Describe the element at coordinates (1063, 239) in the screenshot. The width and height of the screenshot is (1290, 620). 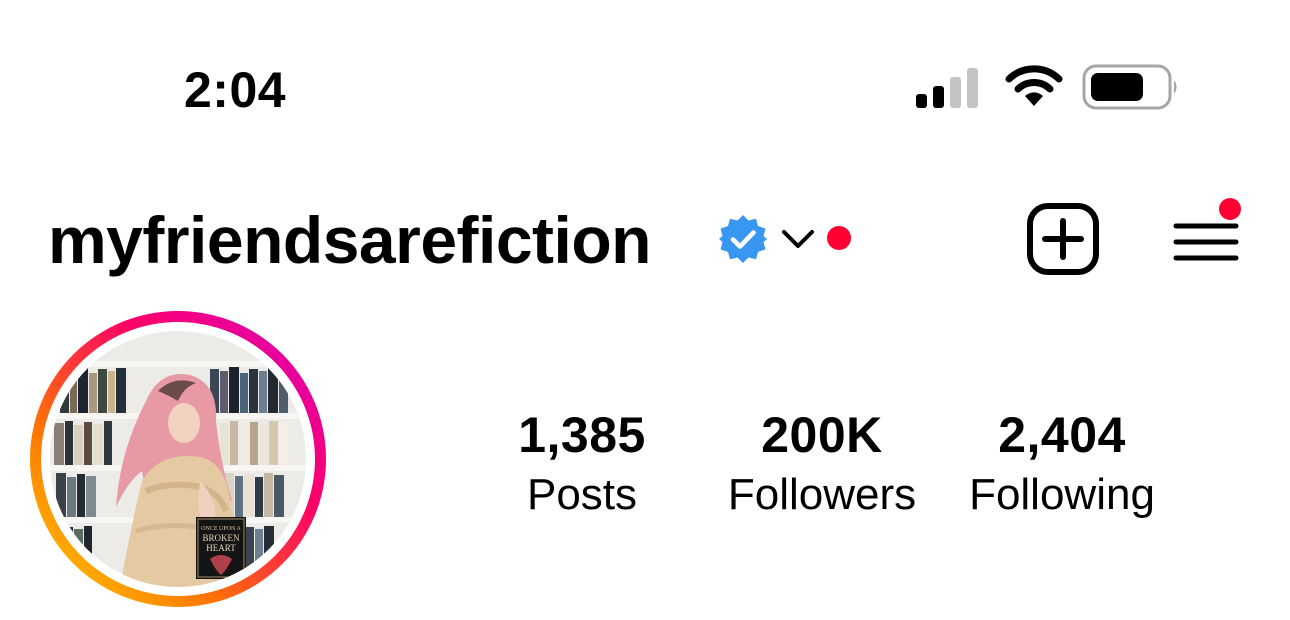
I see `create-post-icon` at that location.